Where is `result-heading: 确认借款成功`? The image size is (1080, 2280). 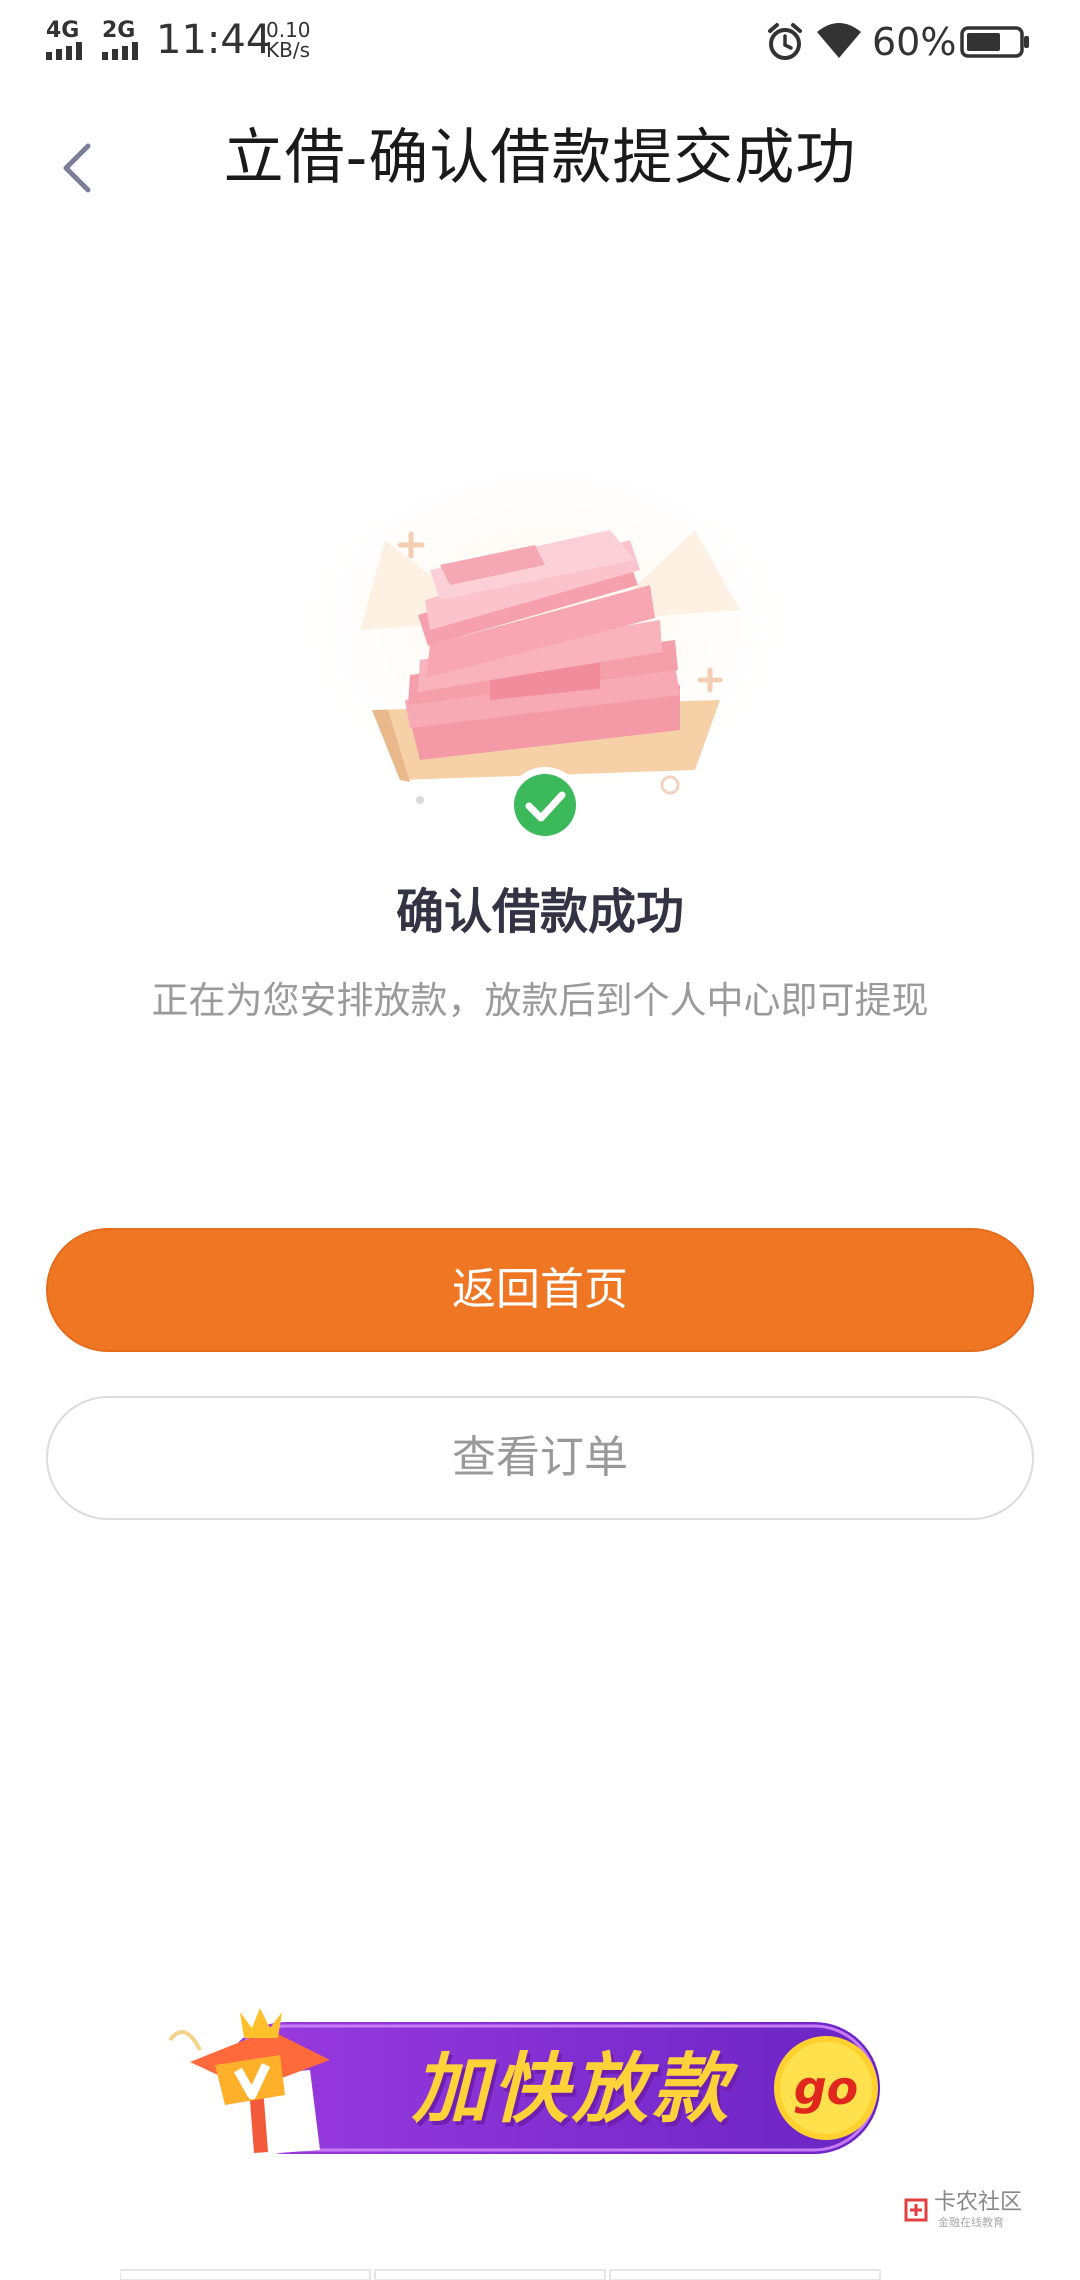
result-heading: 确认借款成功 is located at coordinates (539, 912).